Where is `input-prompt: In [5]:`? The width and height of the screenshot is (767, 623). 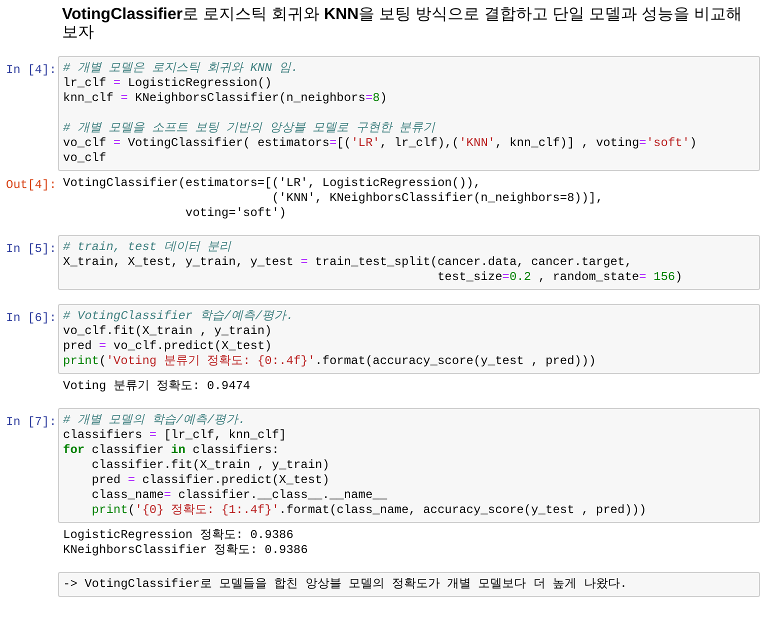 input-prompt: In [5]: is located at coordinates (31, 249).